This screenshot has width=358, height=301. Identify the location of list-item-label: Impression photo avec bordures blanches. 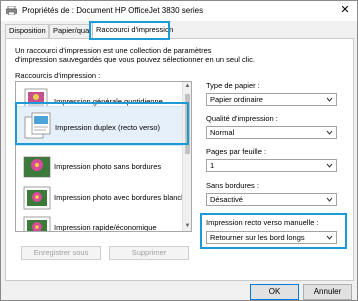
(123, 197).